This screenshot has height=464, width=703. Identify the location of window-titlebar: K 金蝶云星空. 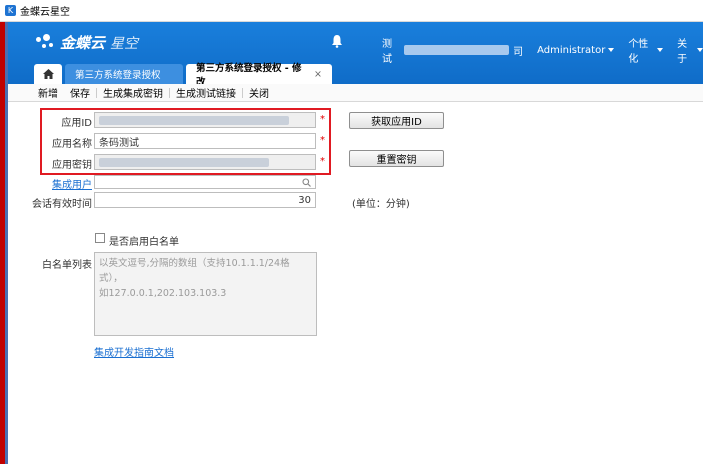
(351, 11).